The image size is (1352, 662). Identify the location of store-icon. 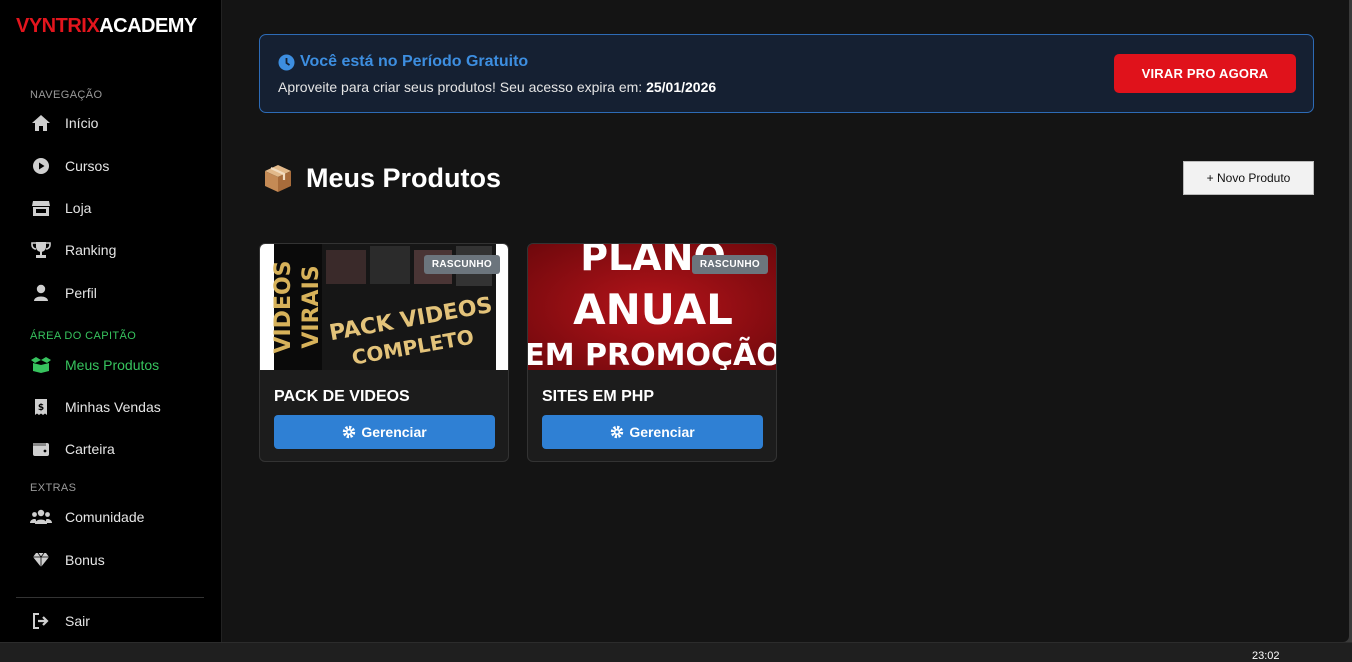
(41, 208).